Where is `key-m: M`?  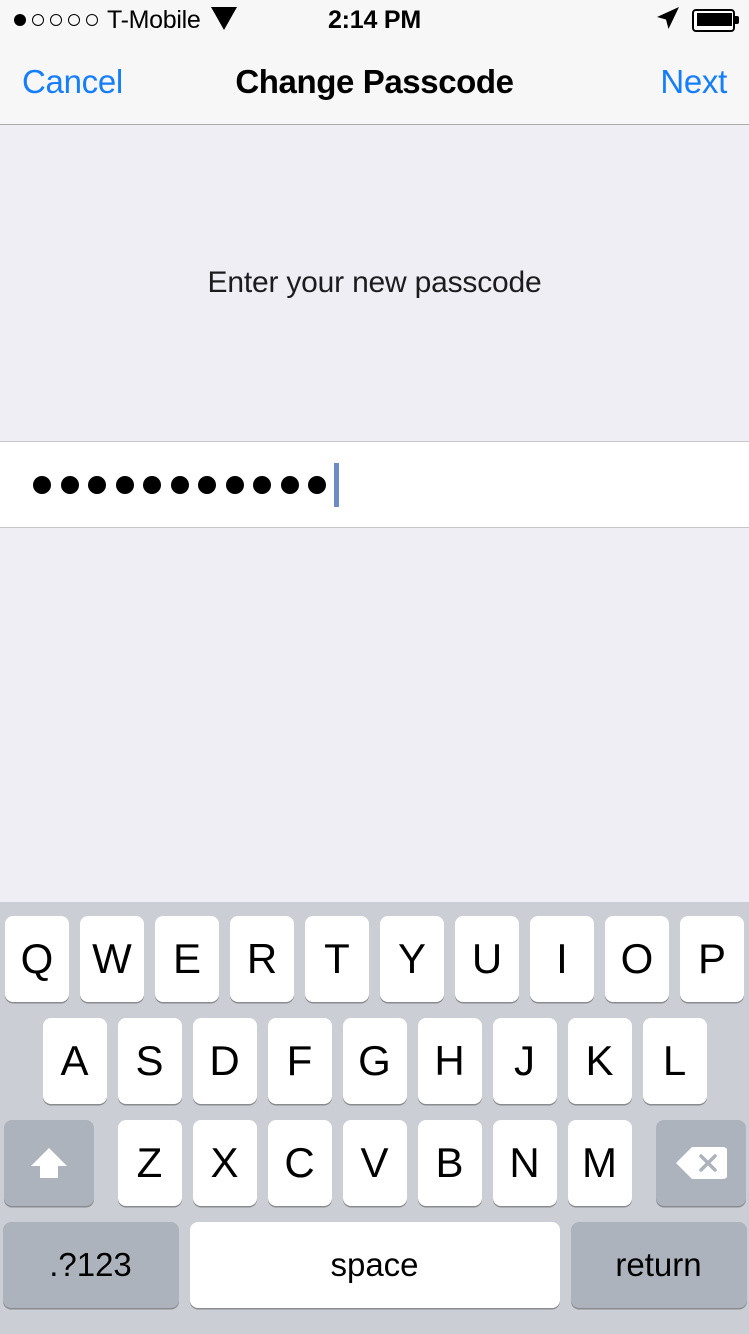 key-m: M is located at coordinates (599, 1163).